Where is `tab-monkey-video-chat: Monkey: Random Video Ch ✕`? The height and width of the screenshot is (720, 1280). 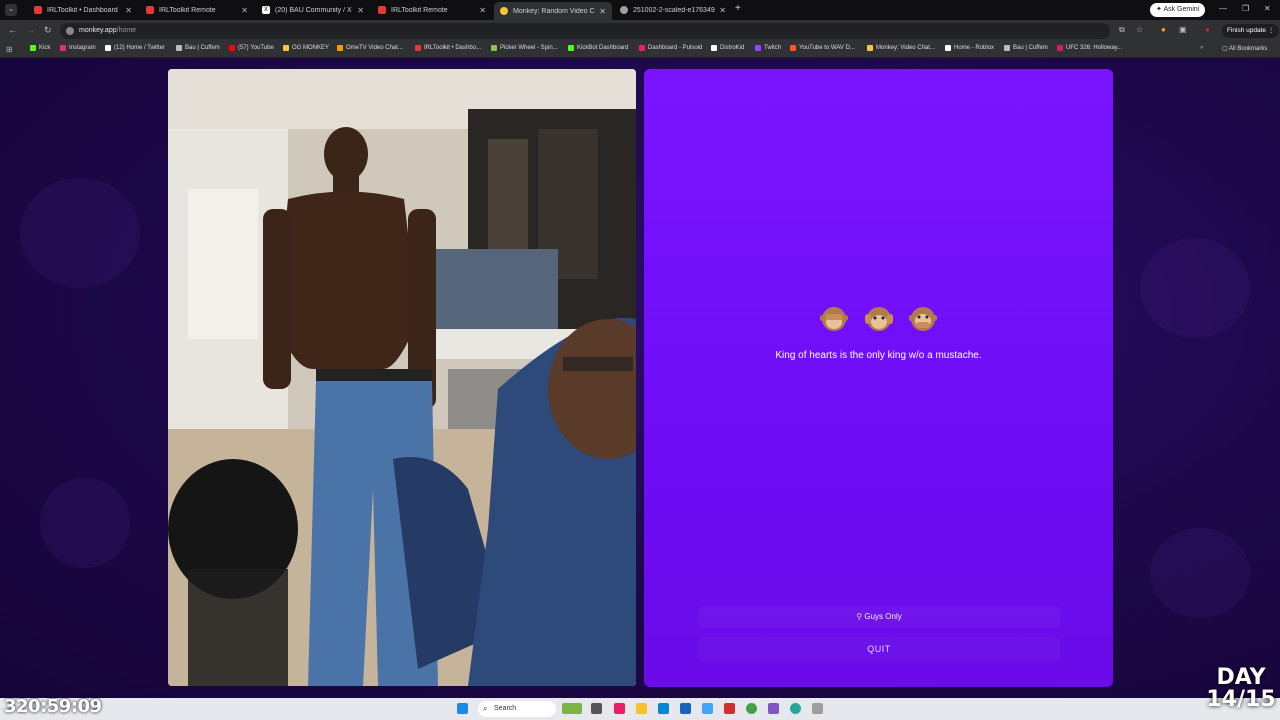 tab-monkey-video-chat: Monkey: Random Video Ch ✕ is located at coordinates (553, 11).